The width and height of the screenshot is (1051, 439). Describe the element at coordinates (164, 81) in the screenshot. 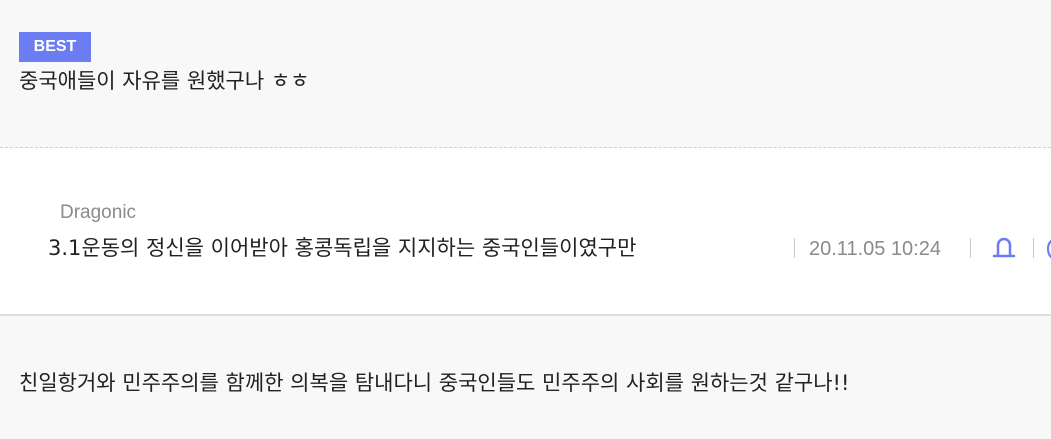

I see `best-comment-text: 중국애들이 자유를 원했구나 ㅎㅎ` at that location.